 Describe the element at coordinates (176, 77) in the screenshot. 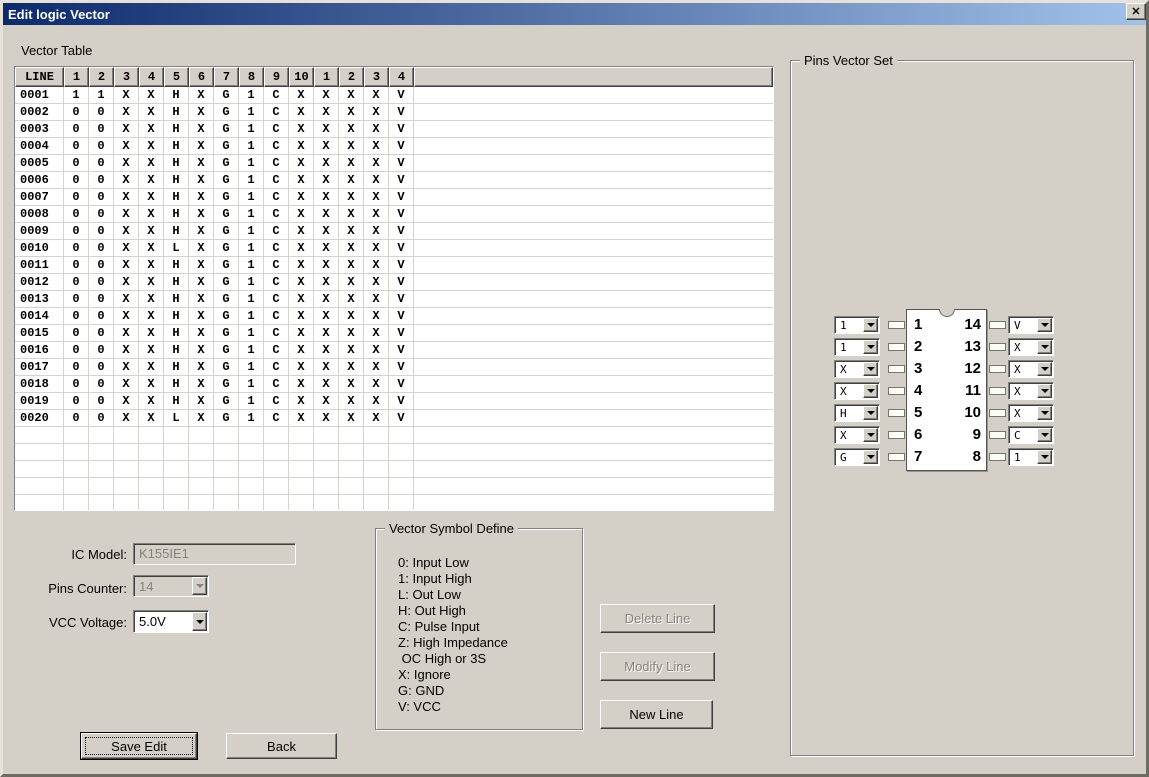

I see `column-header-5: 5` at that location.